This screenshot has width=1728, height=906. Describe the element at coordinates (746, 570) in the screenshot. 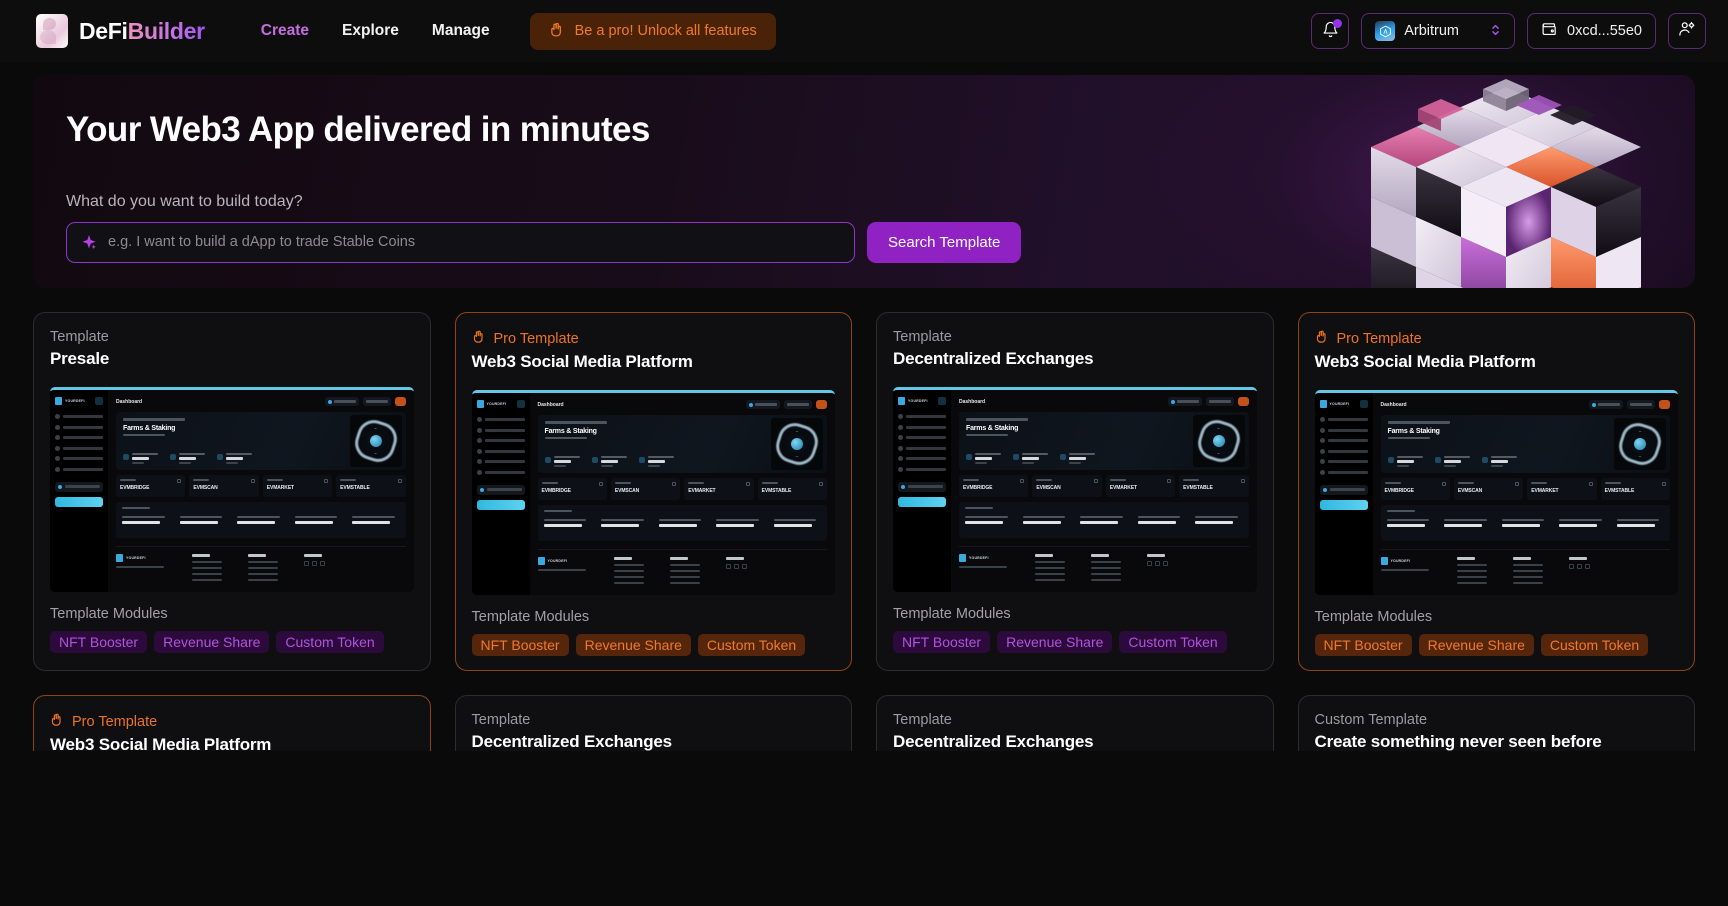

I see `mock-footer-social-col` at that location.